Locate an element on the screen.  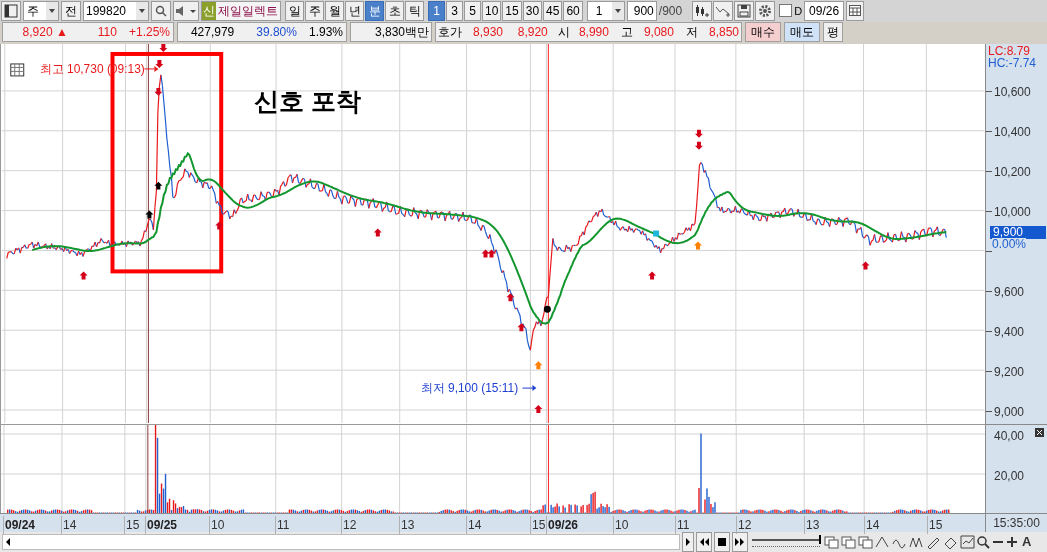
stock-name: 제일일렉트 is located at coordinates (248, 11).